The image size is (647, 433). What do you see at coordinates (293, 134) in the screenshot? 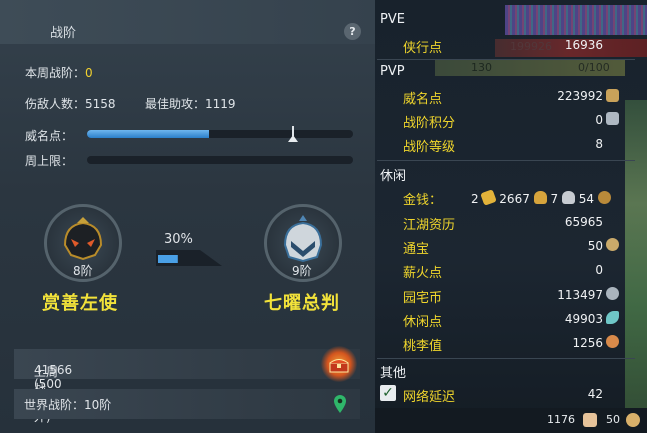
I see `prestige-marker-icon` at bounding box center [293, 134].